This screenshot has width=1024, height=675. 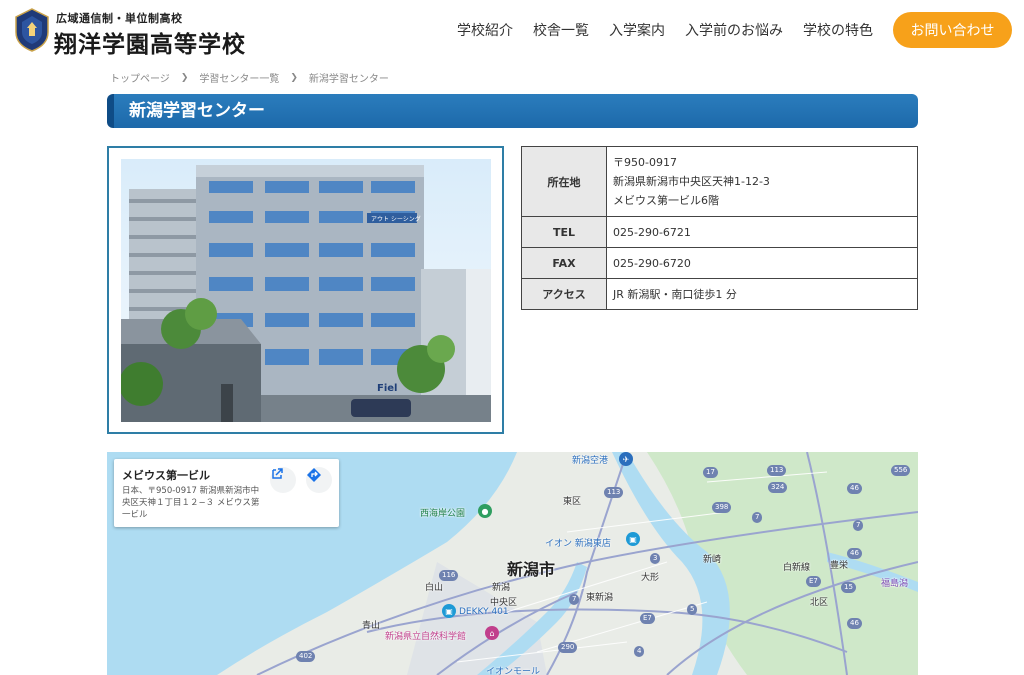 What do you see at coordinates (572, 502) in the screenshot?
I see `map-label-higashi-ku: 東区` at bounding box center [572, 502].